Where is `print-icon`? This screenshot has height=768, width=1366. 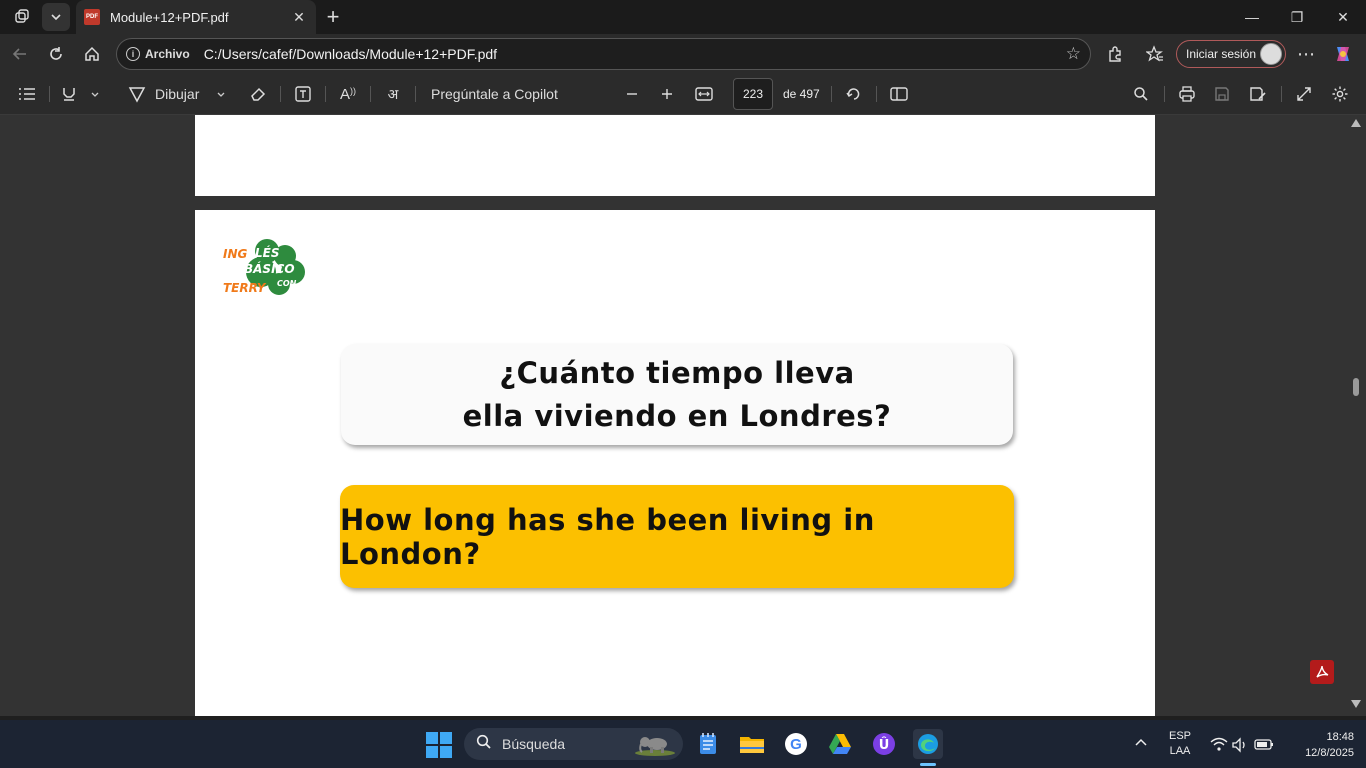 print-icon is located at coordinates (1187, 94).